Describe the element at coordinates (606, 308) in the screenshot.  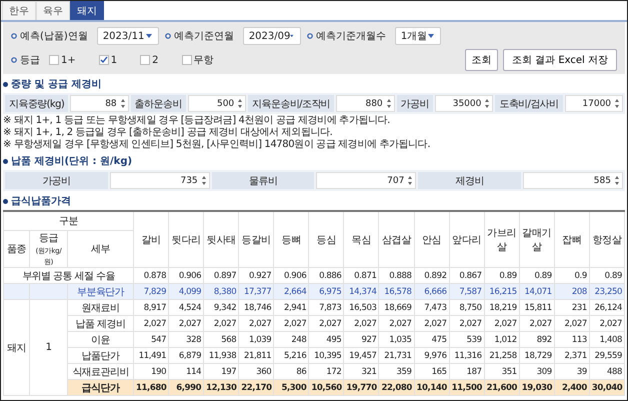
I see `table-cell: 26,124` at that location.